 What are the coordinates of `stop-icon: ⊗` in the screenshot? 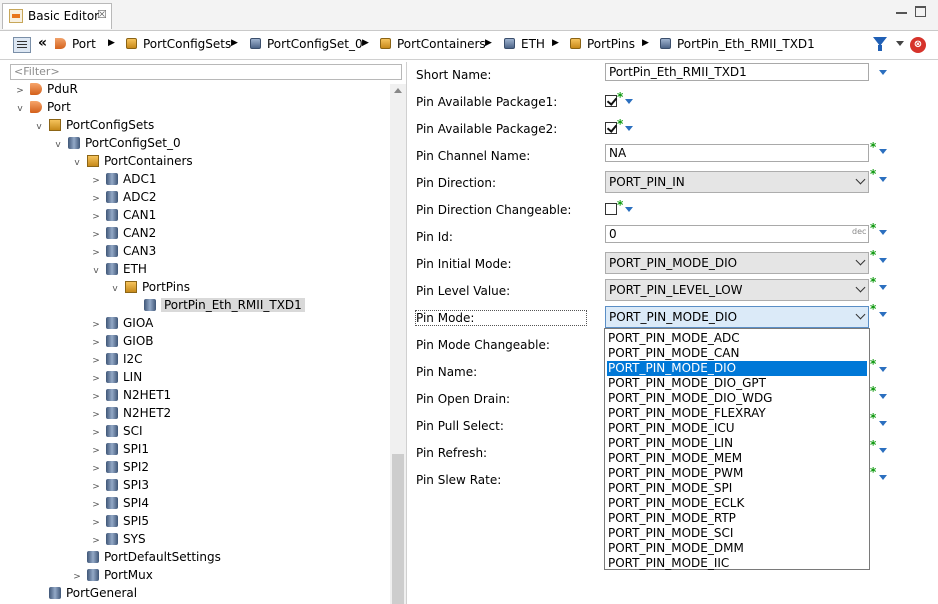 It's located at (918, 45).